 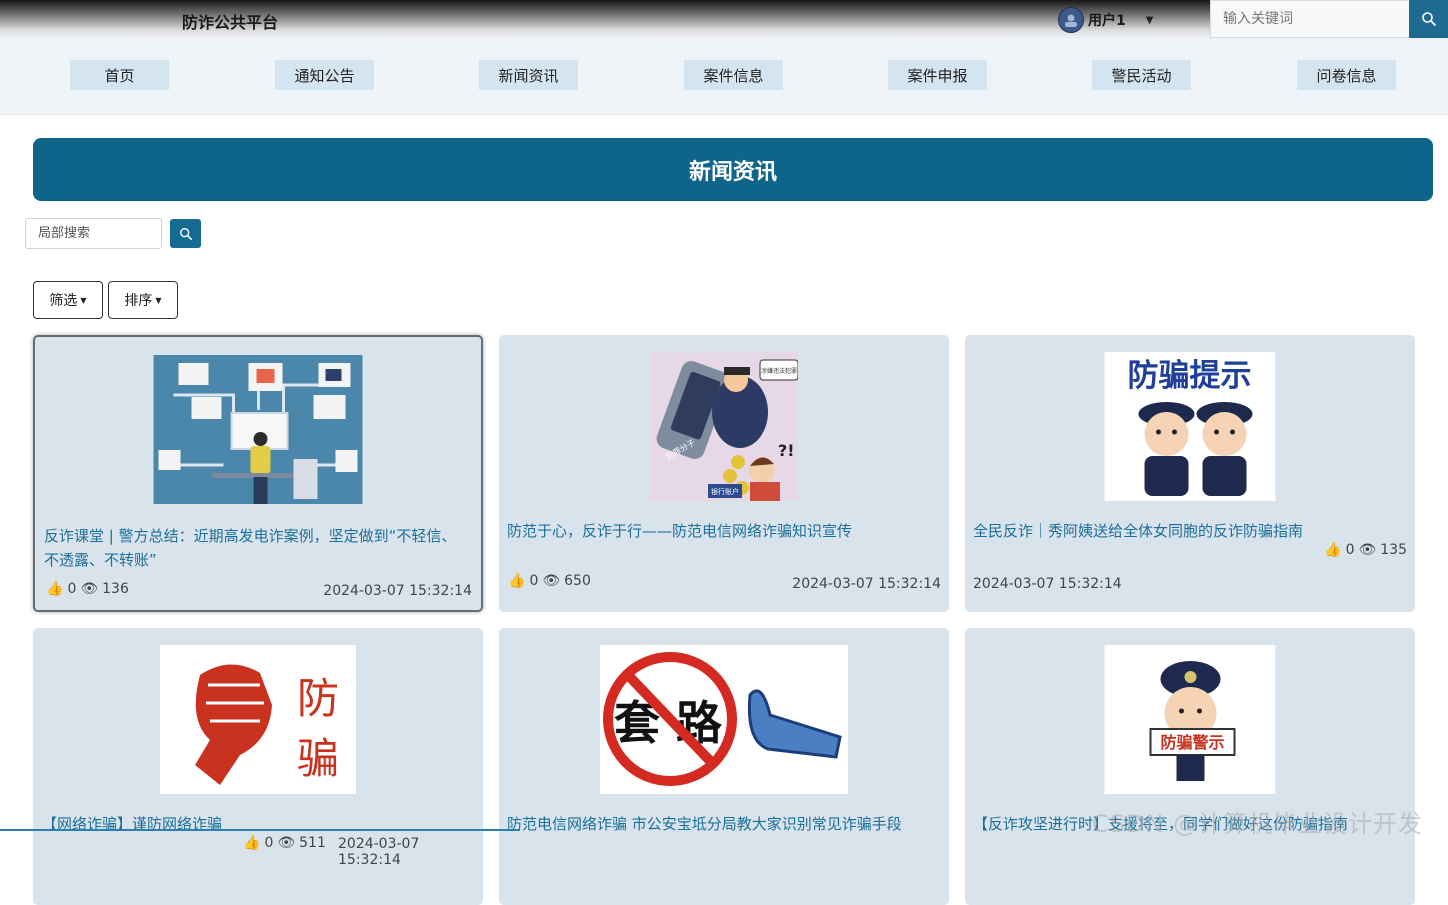 What do you see at coordinates (1393, 550) in the screenshot?
I see `view-count: 135` at bounding box center [1393, 550].